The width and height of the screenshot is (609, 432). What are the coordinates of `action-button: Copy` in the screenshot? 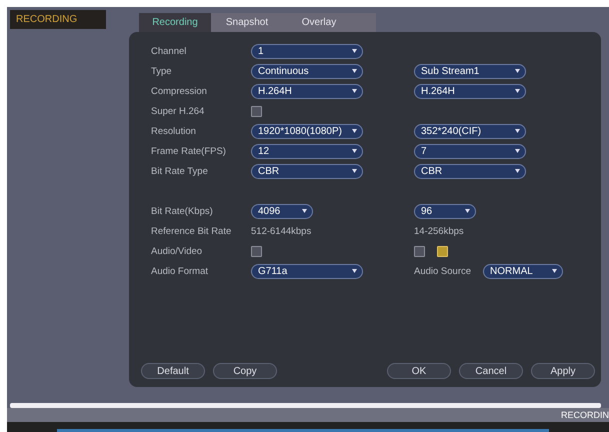 It's located at (245, 371).